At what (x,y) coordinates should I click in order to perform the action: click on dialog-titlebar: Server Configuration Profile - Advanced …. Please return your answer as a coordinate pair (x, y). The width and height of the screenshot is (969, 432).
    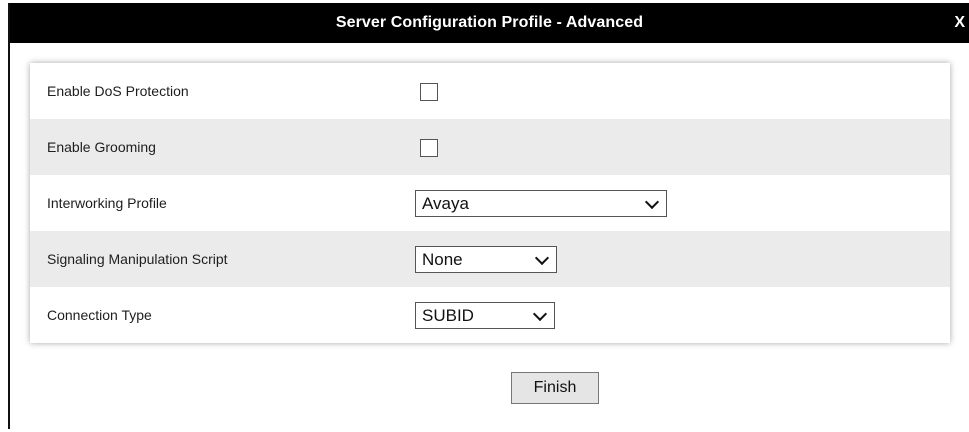
    Looking at the image, I should click on (489, 23).